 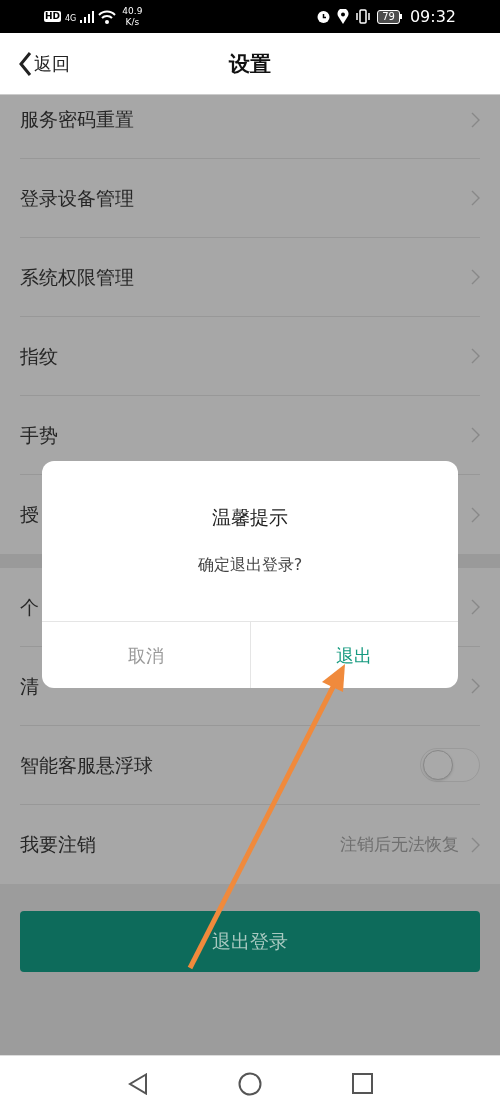 I want to click on row-label: 登录设备管理, so click(x=77, y=198).